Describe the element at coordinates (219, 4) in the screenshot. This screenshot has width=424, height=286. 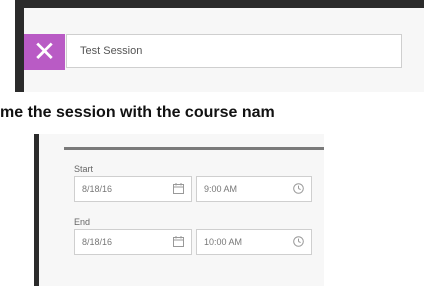
I see `header-bar` at that location.